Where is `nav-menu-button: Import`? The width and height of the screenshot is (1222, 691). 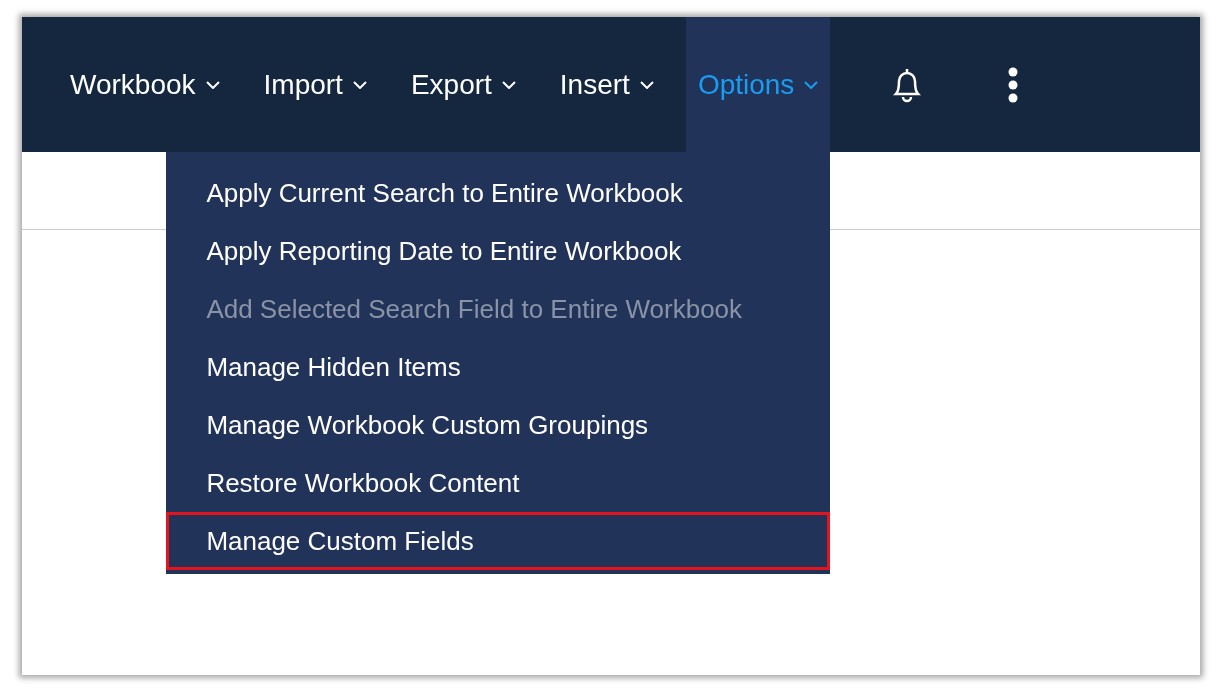 nav-menu-button: Import is located at coordinates (315, 84).